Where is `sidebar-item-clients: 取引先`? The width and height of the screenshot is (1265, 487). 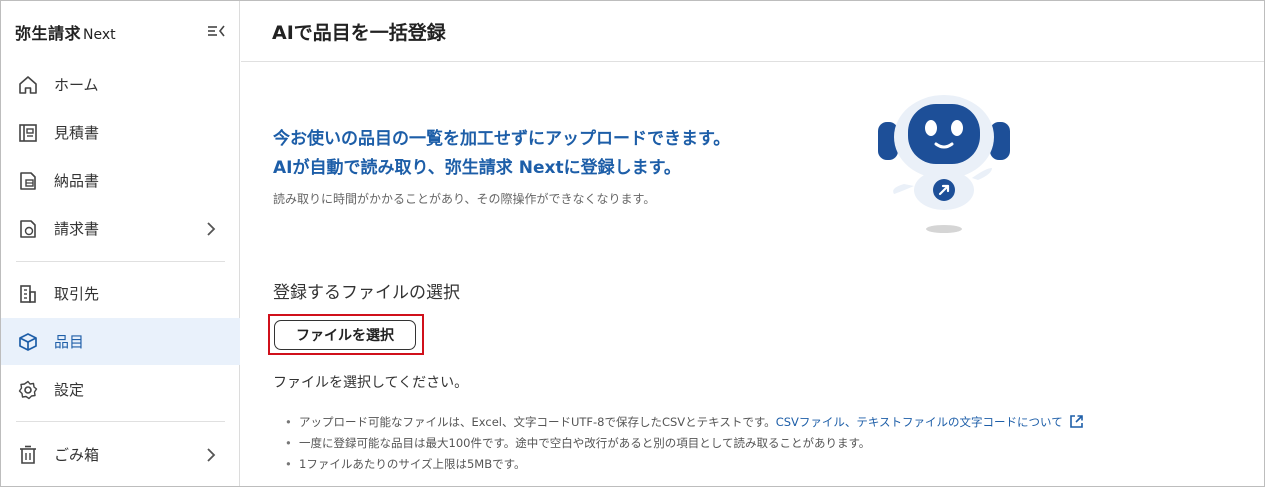 sidebar-item-clients: 取引先 is located at coordinates (120, 293).